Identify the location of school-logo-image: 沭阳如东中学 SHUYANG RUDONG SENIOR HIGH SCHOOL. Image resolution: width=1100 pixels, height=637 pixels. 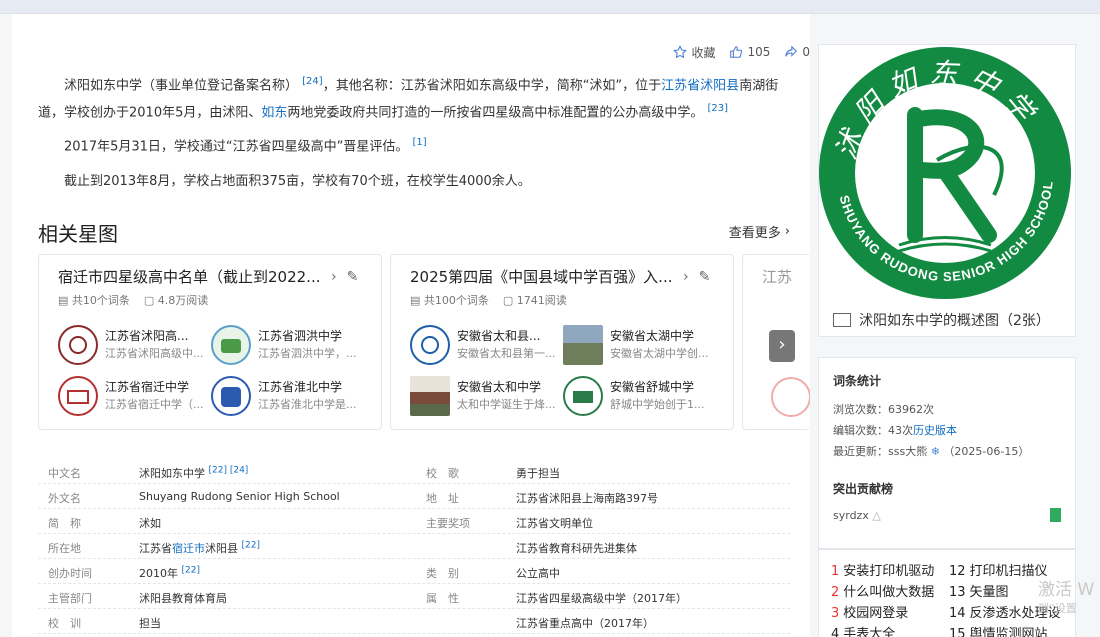
(948, 172).